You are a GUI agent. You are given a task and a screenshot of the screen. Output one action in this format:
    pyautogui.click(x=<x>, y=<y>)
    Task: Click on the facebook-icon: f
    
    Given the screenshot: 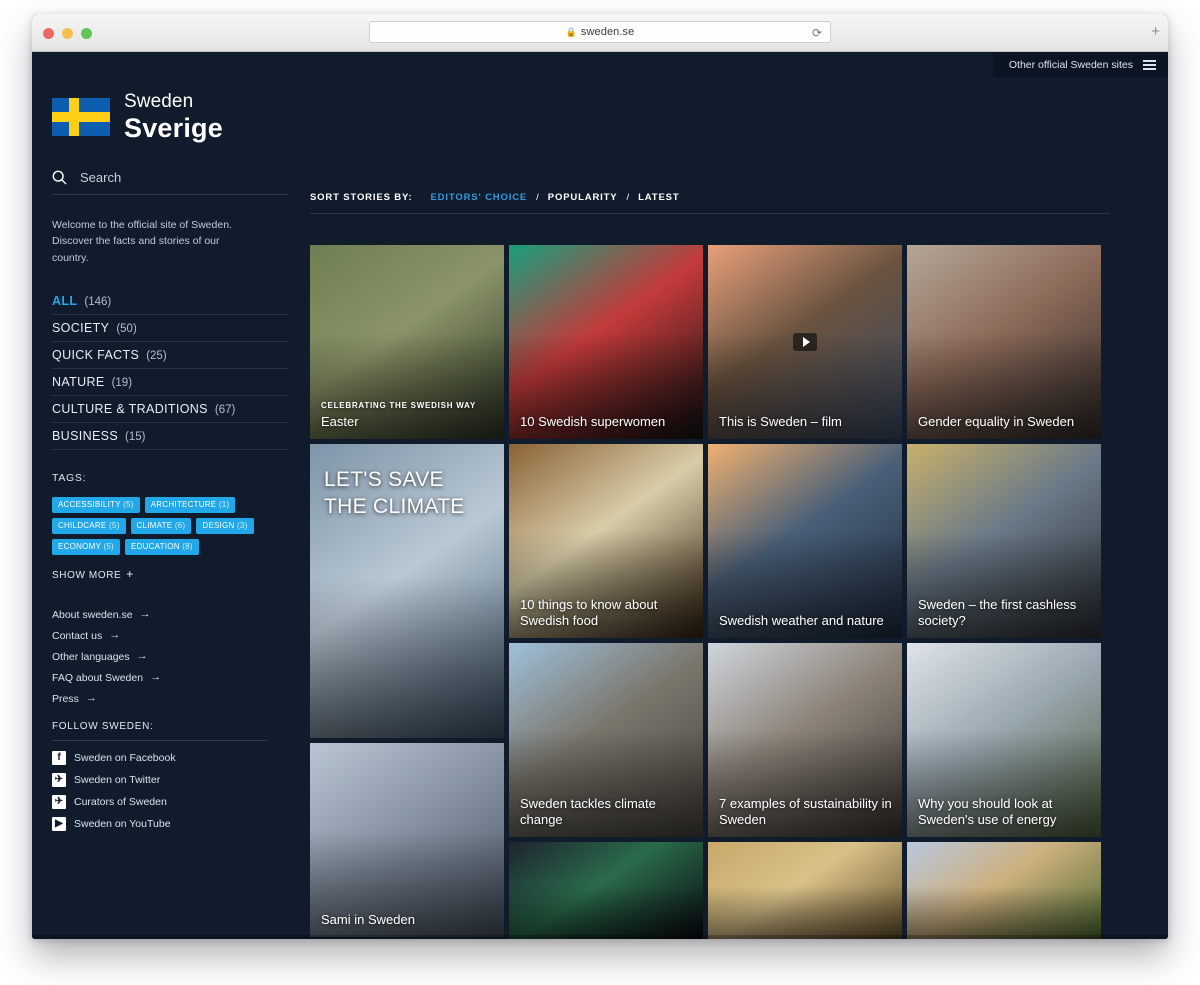 What is the action you would take?
    pyautogui.click(x=59, y=757)
    